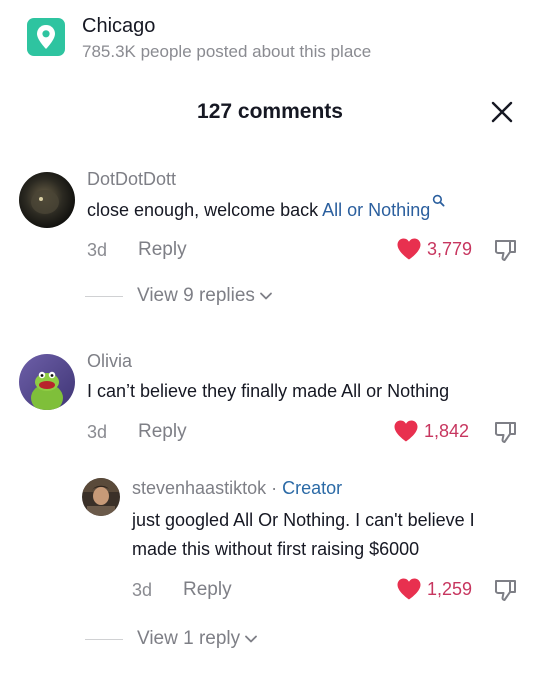 The image size is (540, 688). I want to click on comments-count-title: 127 comments, so click(270, 111).